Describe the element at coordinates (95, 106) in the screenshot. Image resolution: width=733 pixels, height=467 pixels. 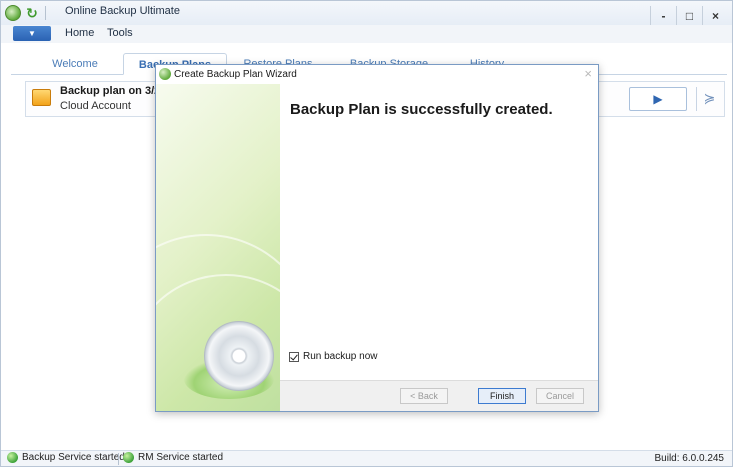
I see `plan-account: Cloud Account` at that location.